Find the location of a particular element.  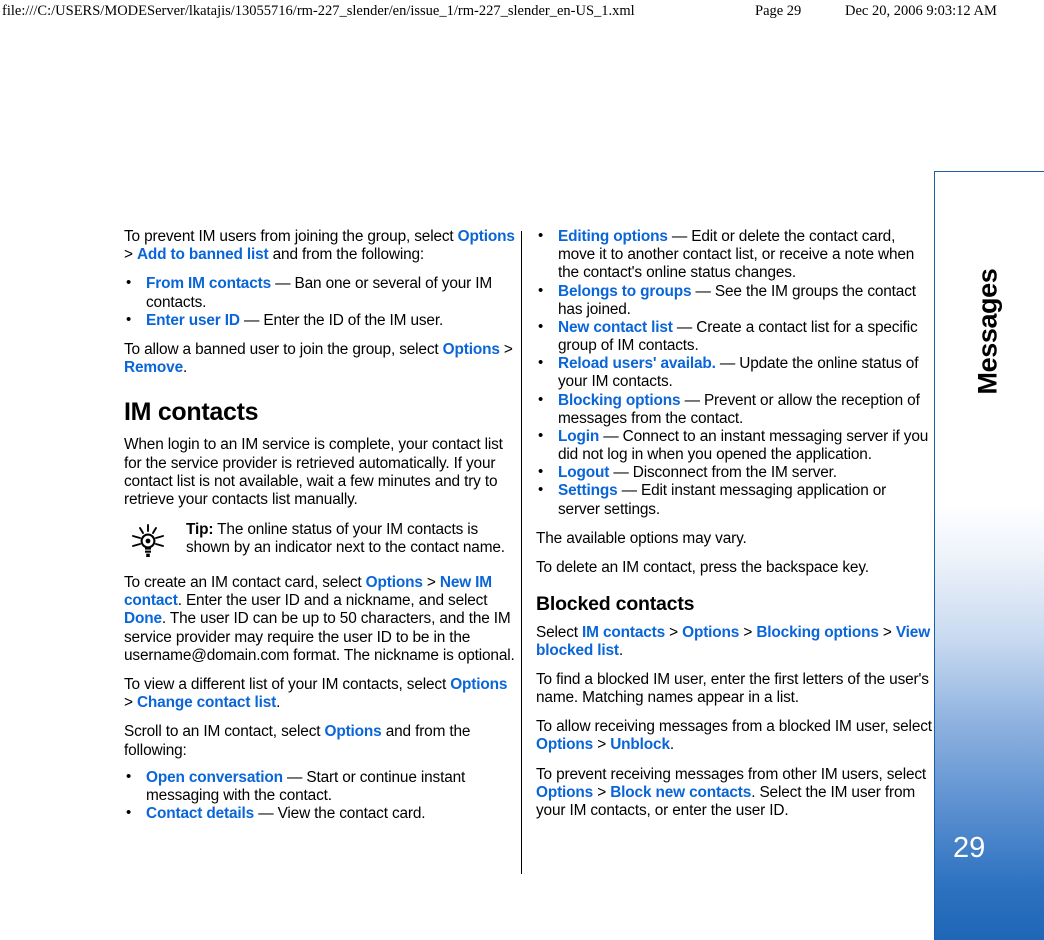

text-run: Scroll to an IM contact, select is located at coordinates (224, 732).